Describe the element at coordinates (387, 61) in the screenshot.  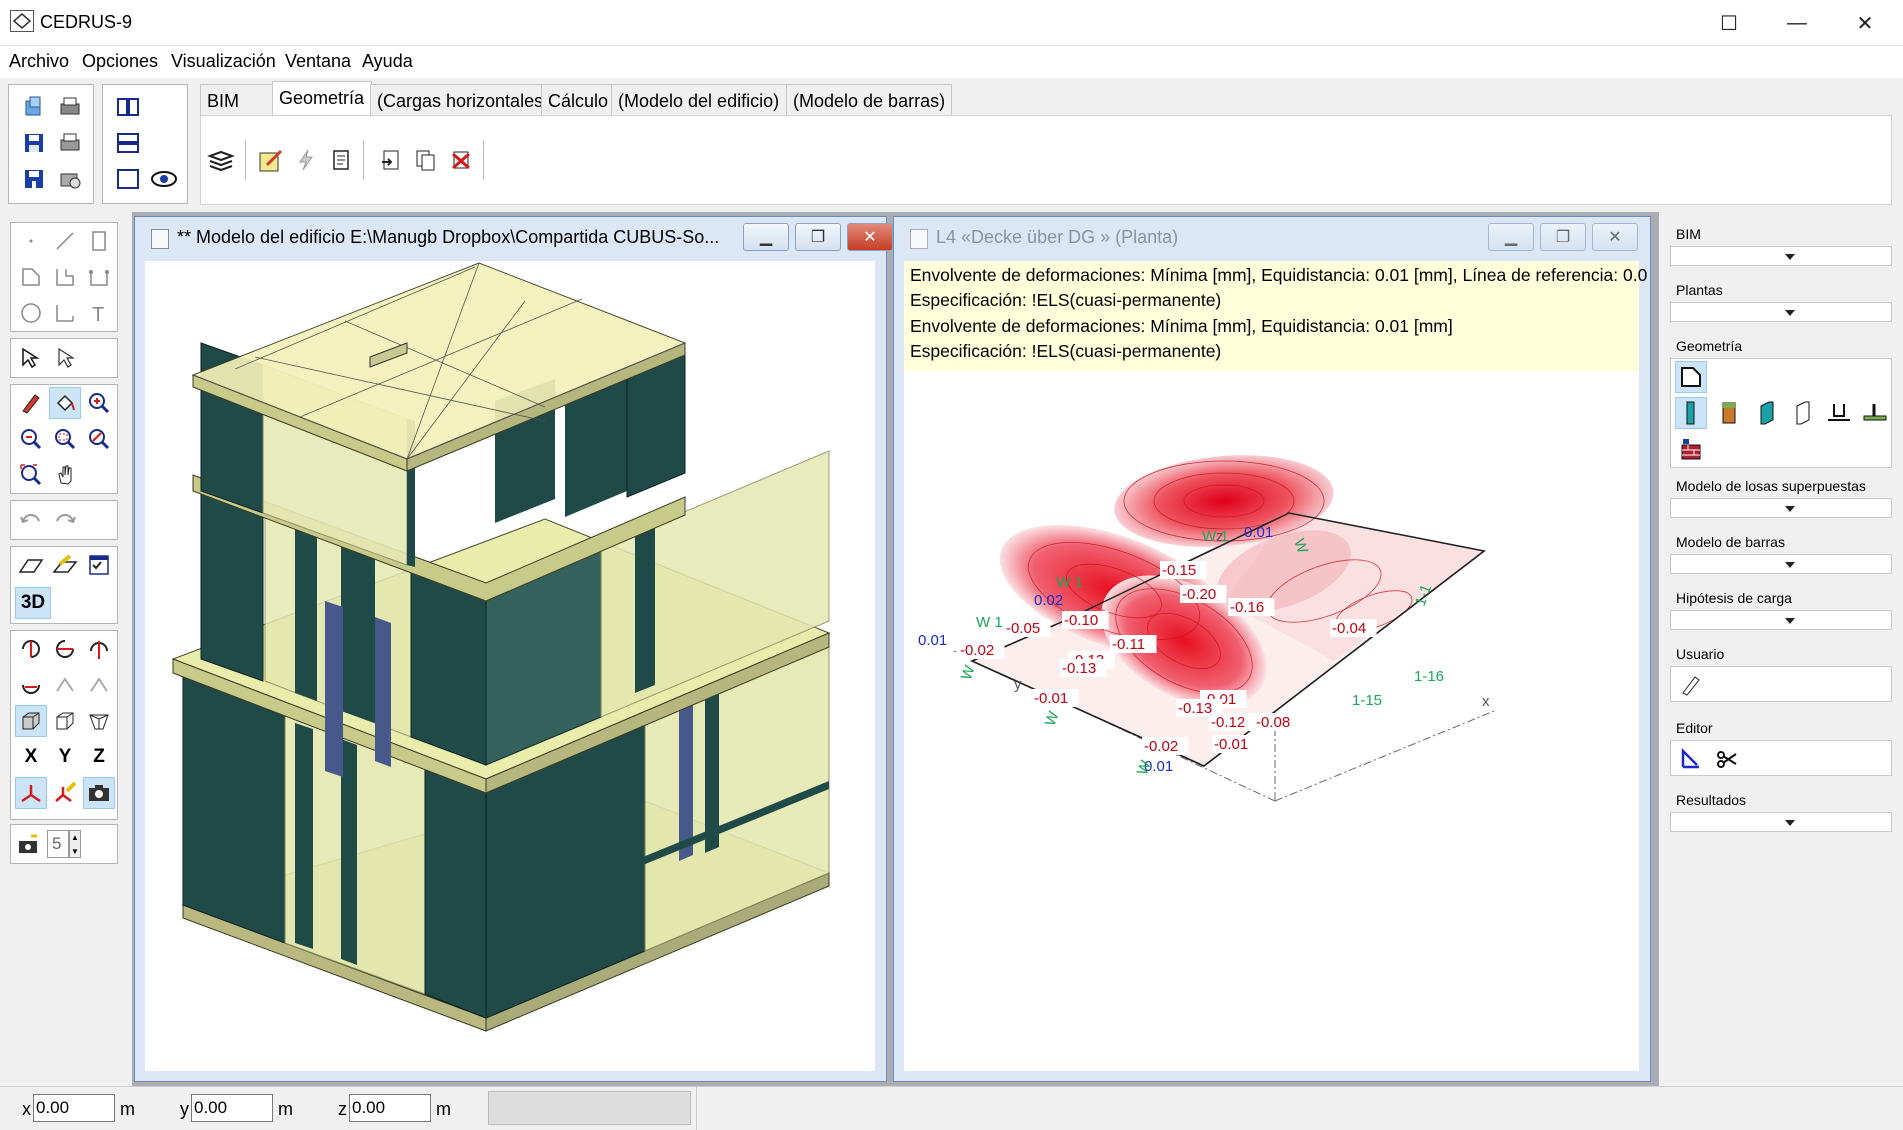
I see `menu-ayuda: Ayuda` at that location.